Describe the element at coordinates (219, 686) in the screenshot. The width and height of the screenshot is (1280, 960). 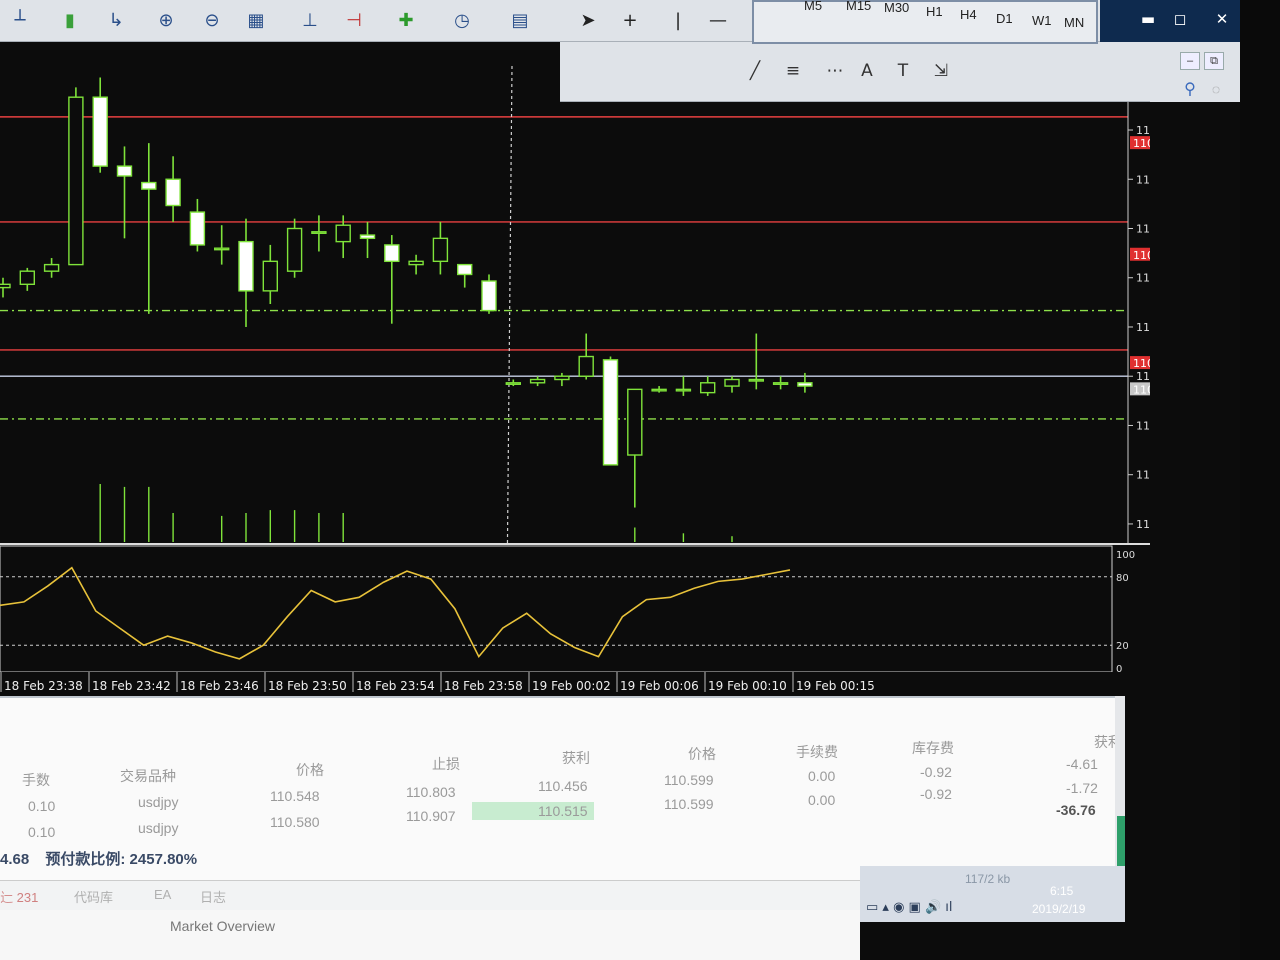
I see `time-label-2: 18 Feb 23:46` at that location.